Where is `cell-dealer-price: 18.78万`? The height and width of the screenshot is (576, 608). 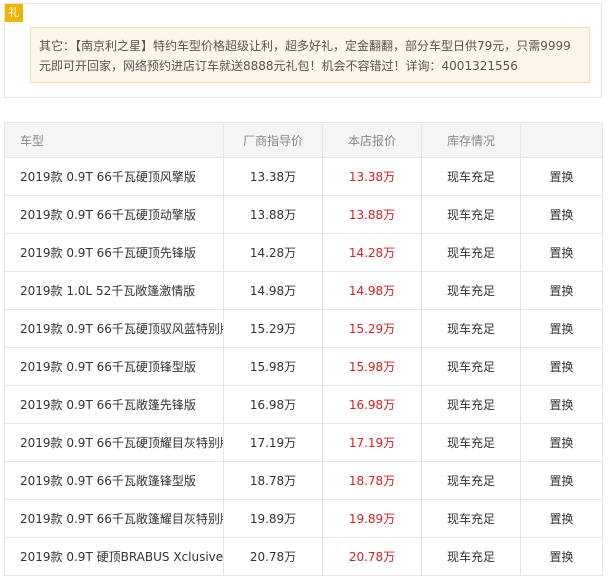
cell-dealer-price: 18.78万 is located at coordinates (372, 480).